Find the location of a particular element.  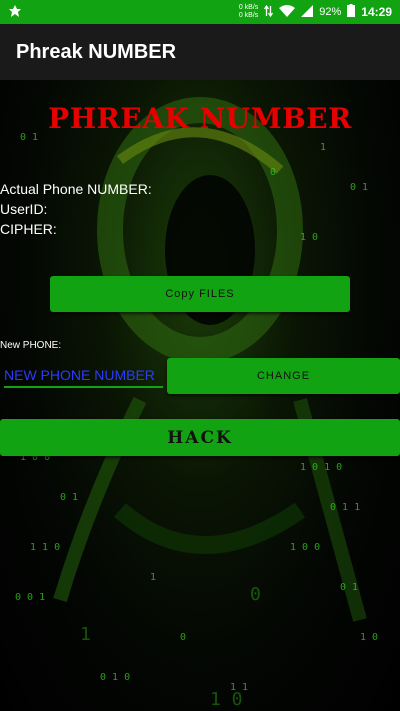

copy-files-button: Copy FILES is located at coordinates (200, 294).